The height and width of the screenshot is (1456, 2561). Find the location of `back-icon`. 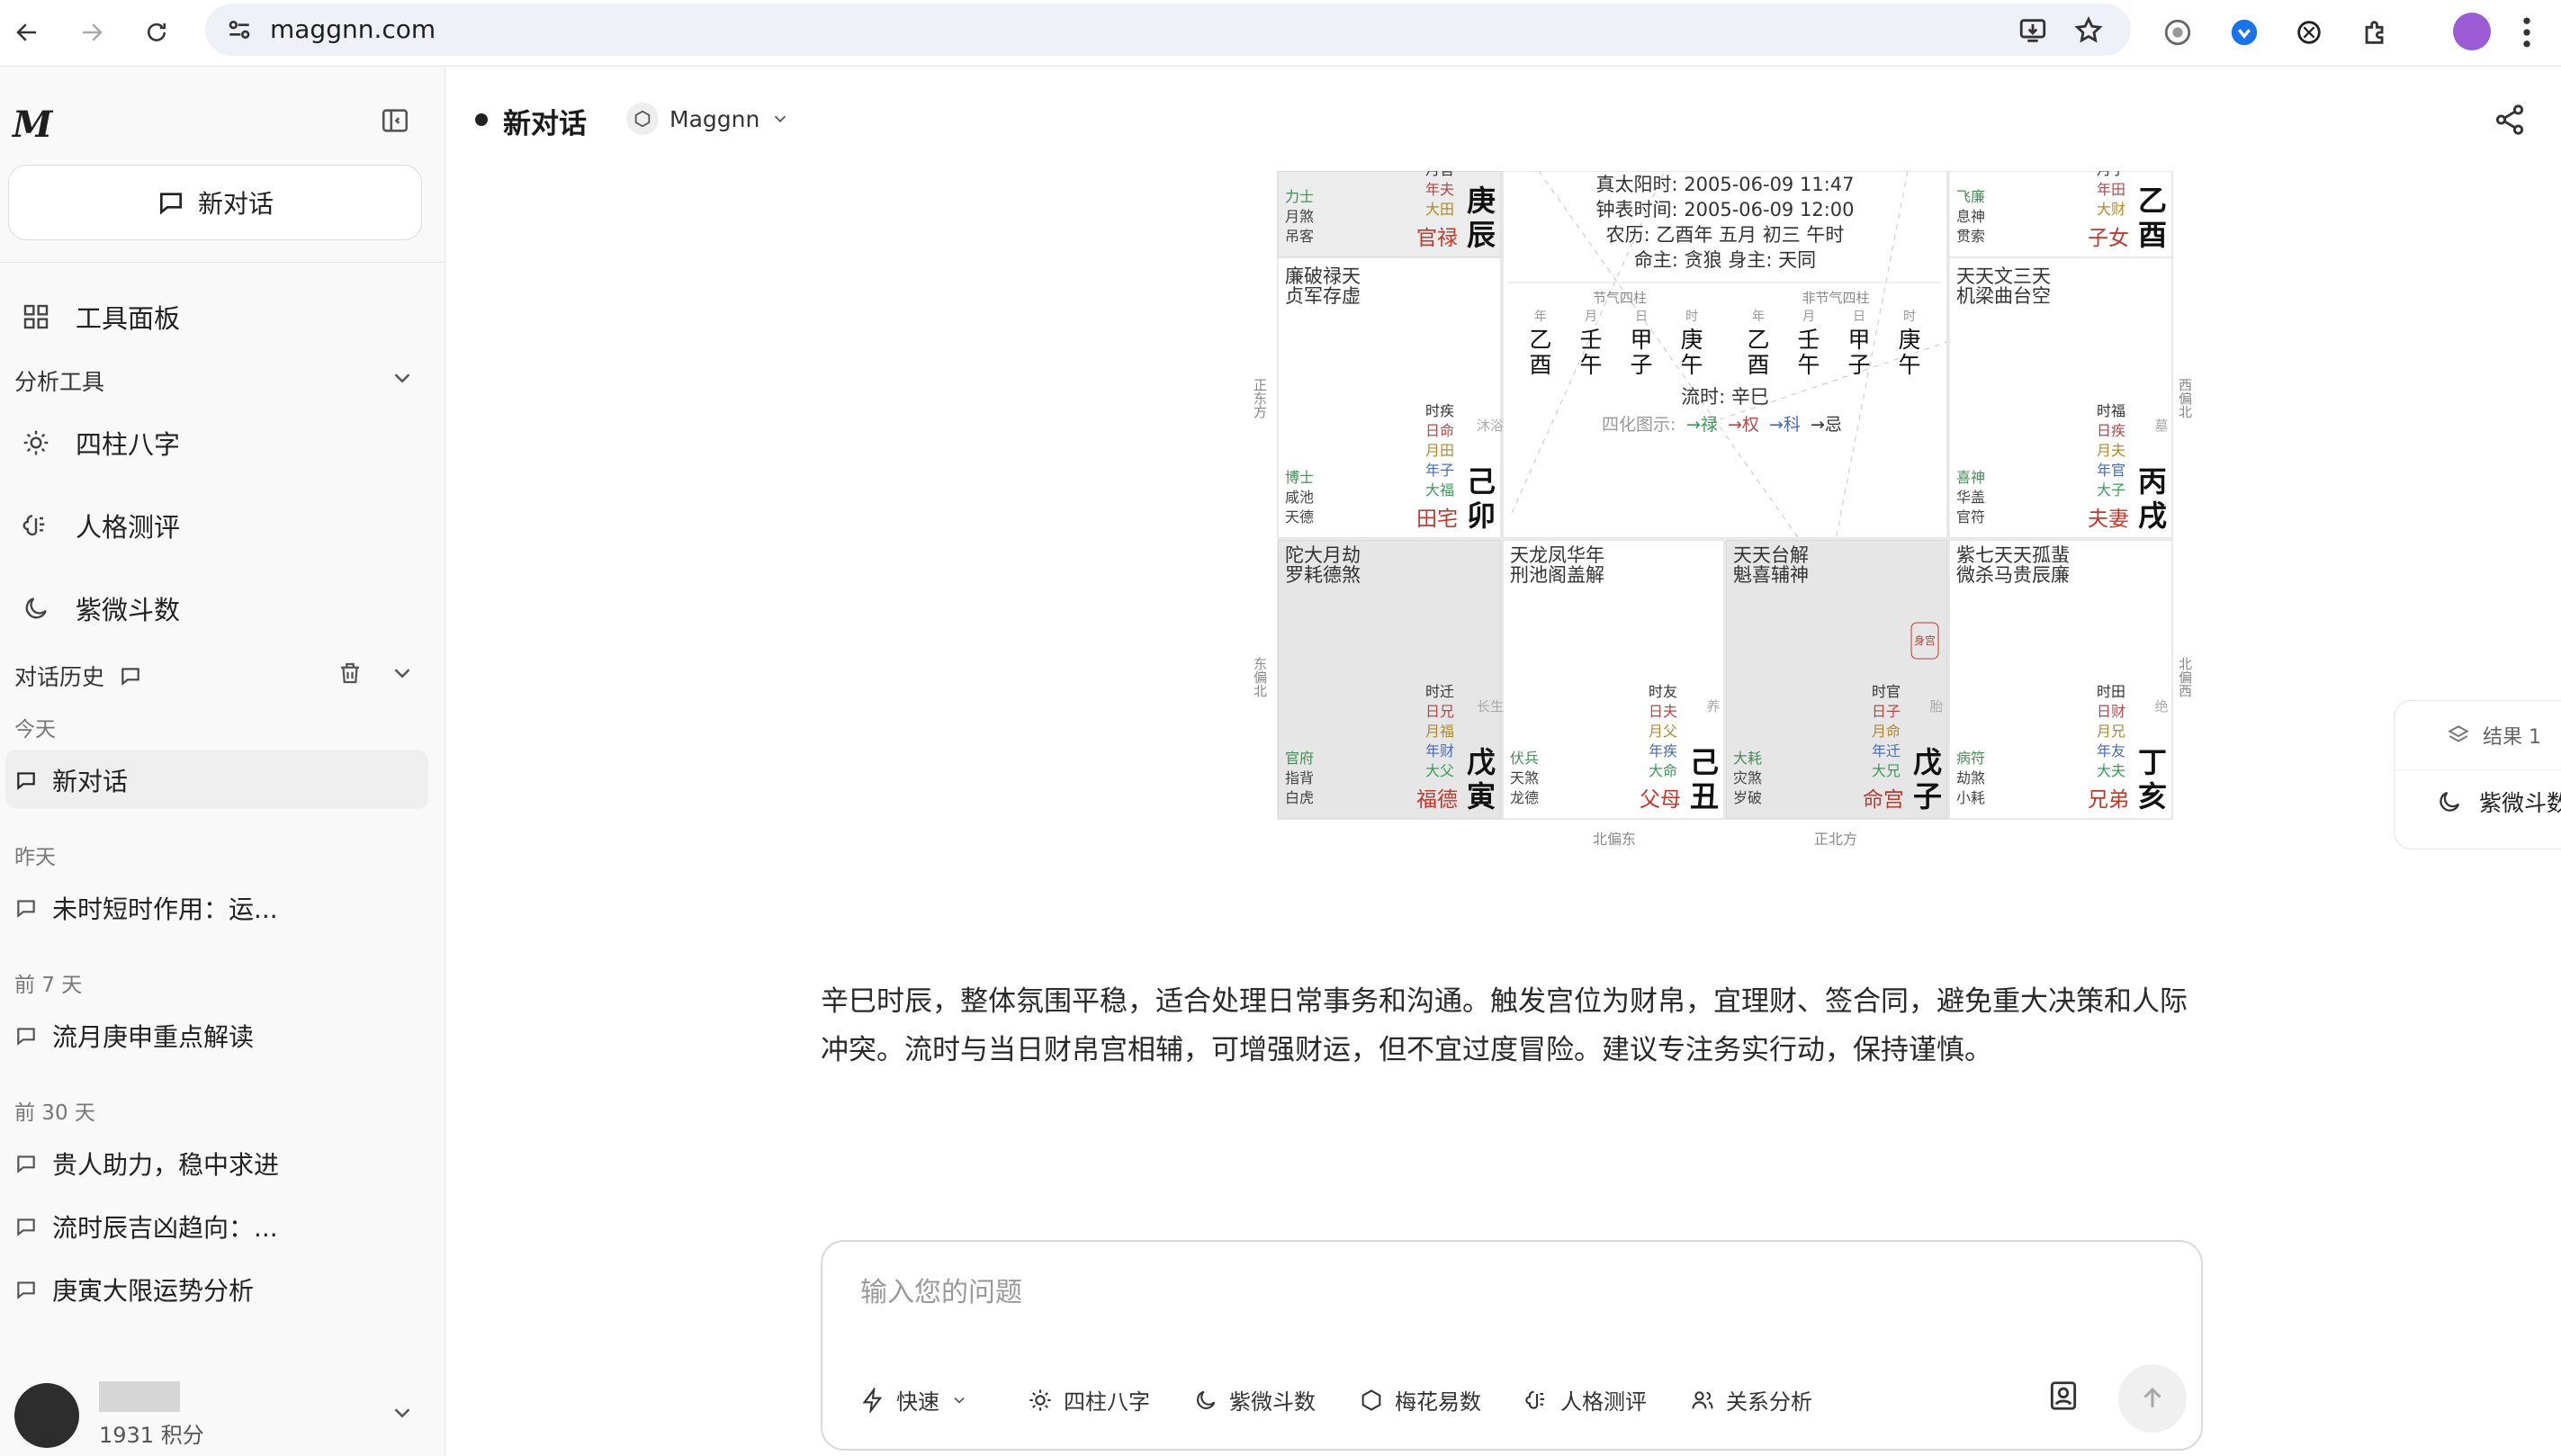

back-icon is located at coordinates (27, 32).